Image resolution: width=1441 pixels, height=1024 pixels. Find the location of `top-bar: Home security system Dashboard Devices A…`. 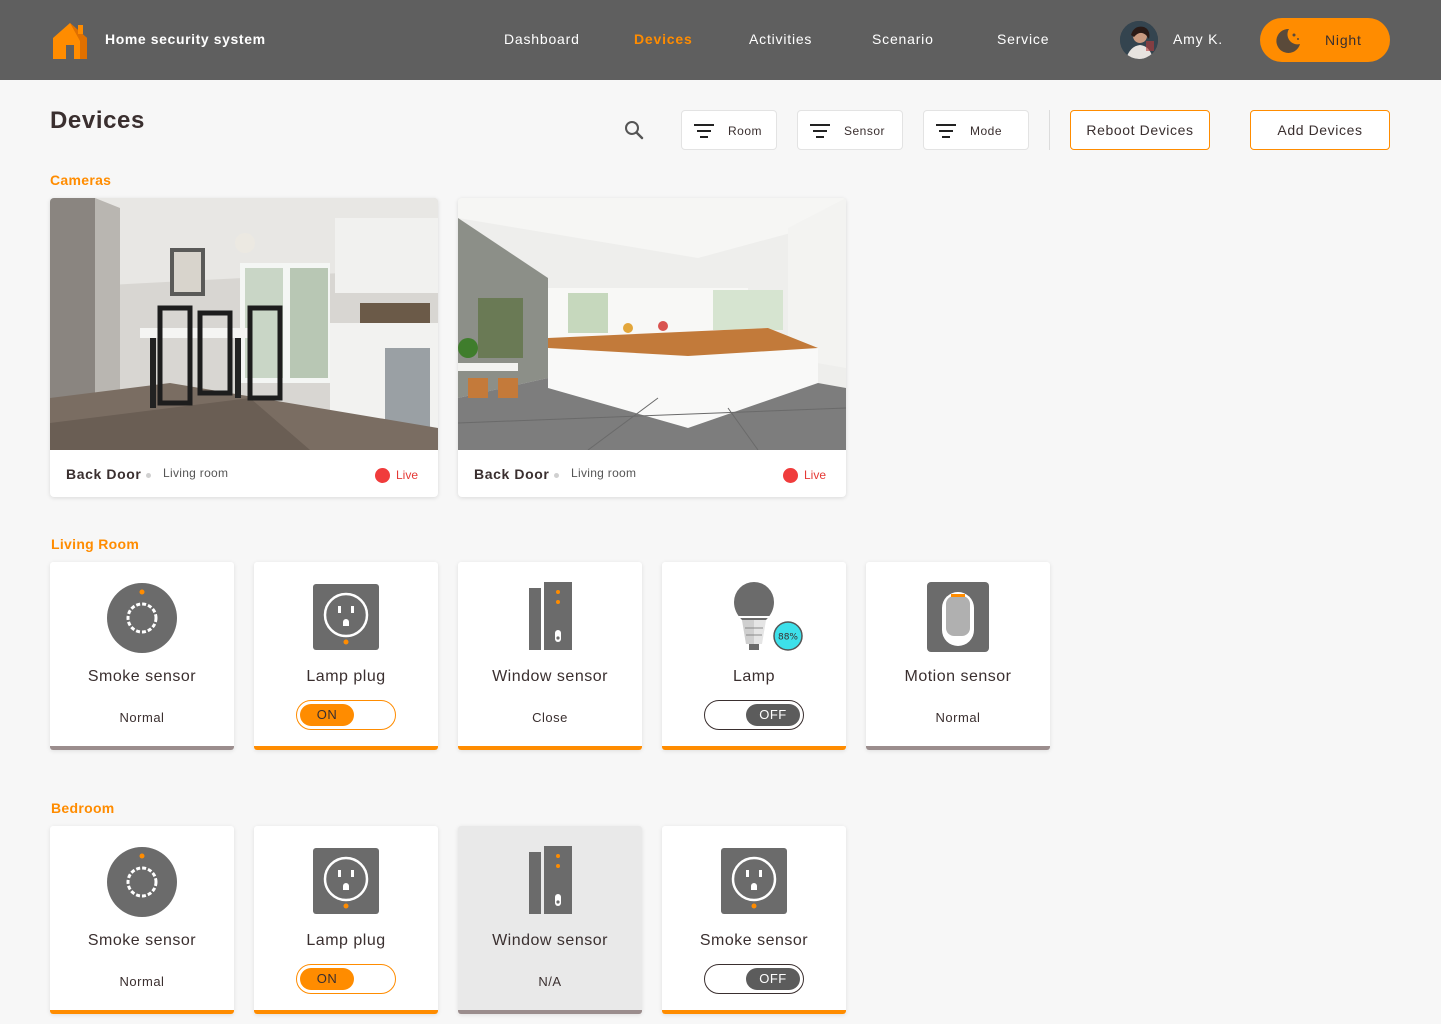

top-bar: Home security system Dashboard Devices A… is located at coordinates (720, 40).